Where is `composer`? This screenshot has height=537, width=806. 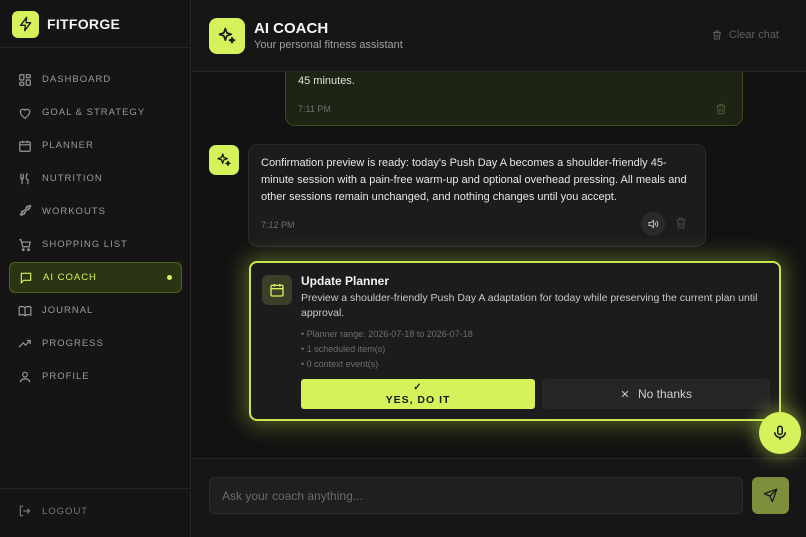 composer is located at coordinates (499, 497).